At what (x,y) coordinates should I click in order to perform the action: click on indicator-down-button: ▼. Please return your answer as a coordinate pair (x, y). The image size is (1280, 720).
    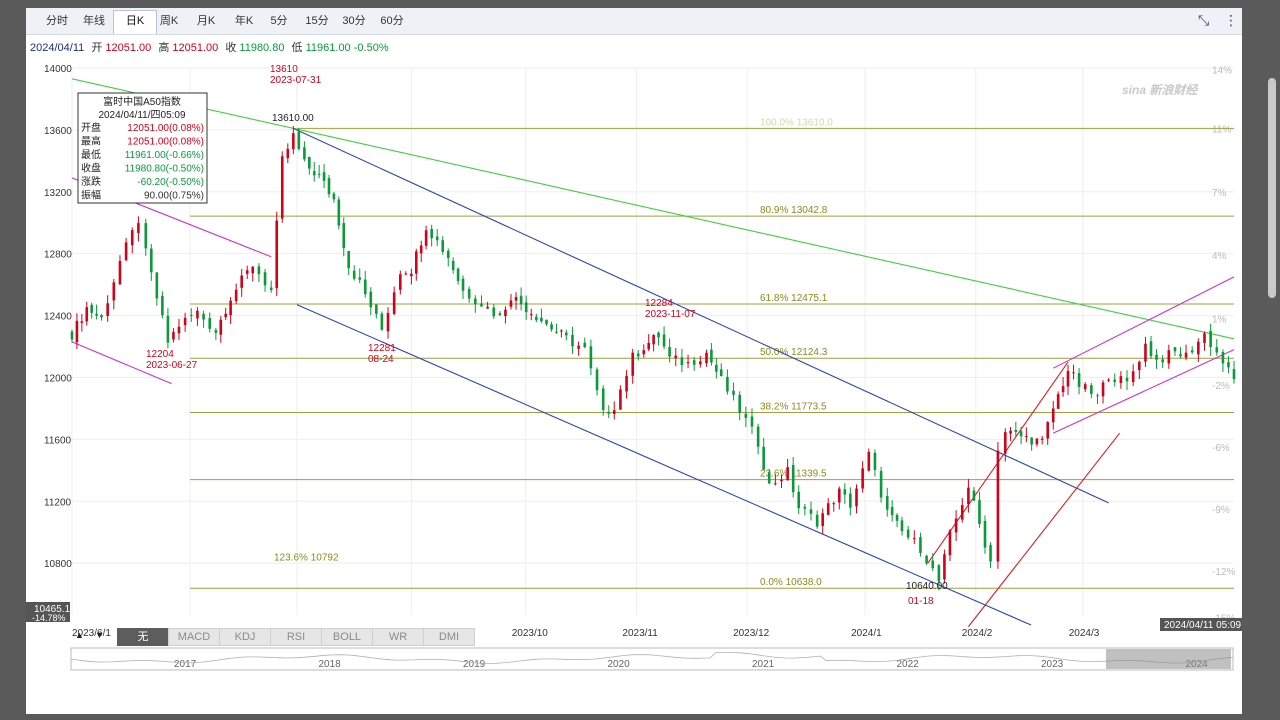
    Looking at the image, I should click on (99, 635).